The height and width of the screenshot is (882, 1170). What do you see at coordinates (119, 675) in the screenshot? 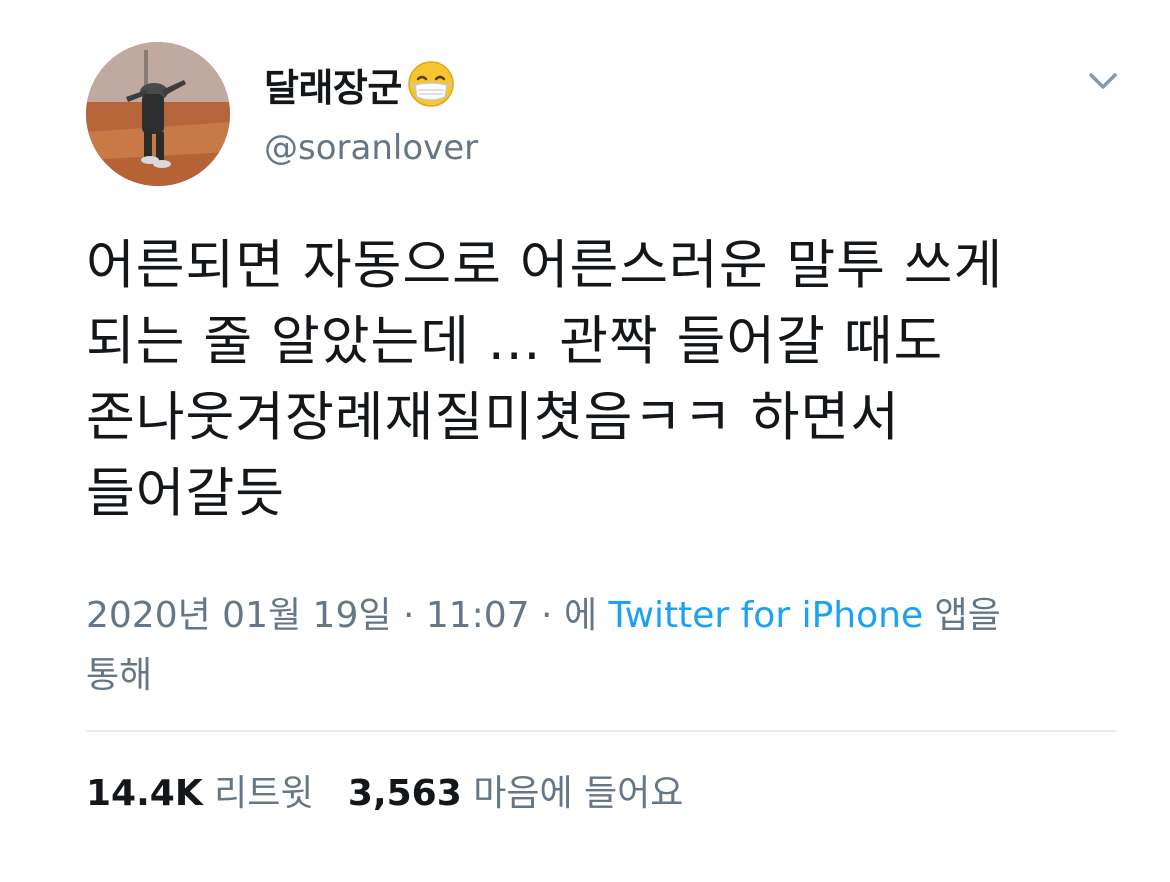
I see `source-suffix: 통해` at bounding box center [119, 675].